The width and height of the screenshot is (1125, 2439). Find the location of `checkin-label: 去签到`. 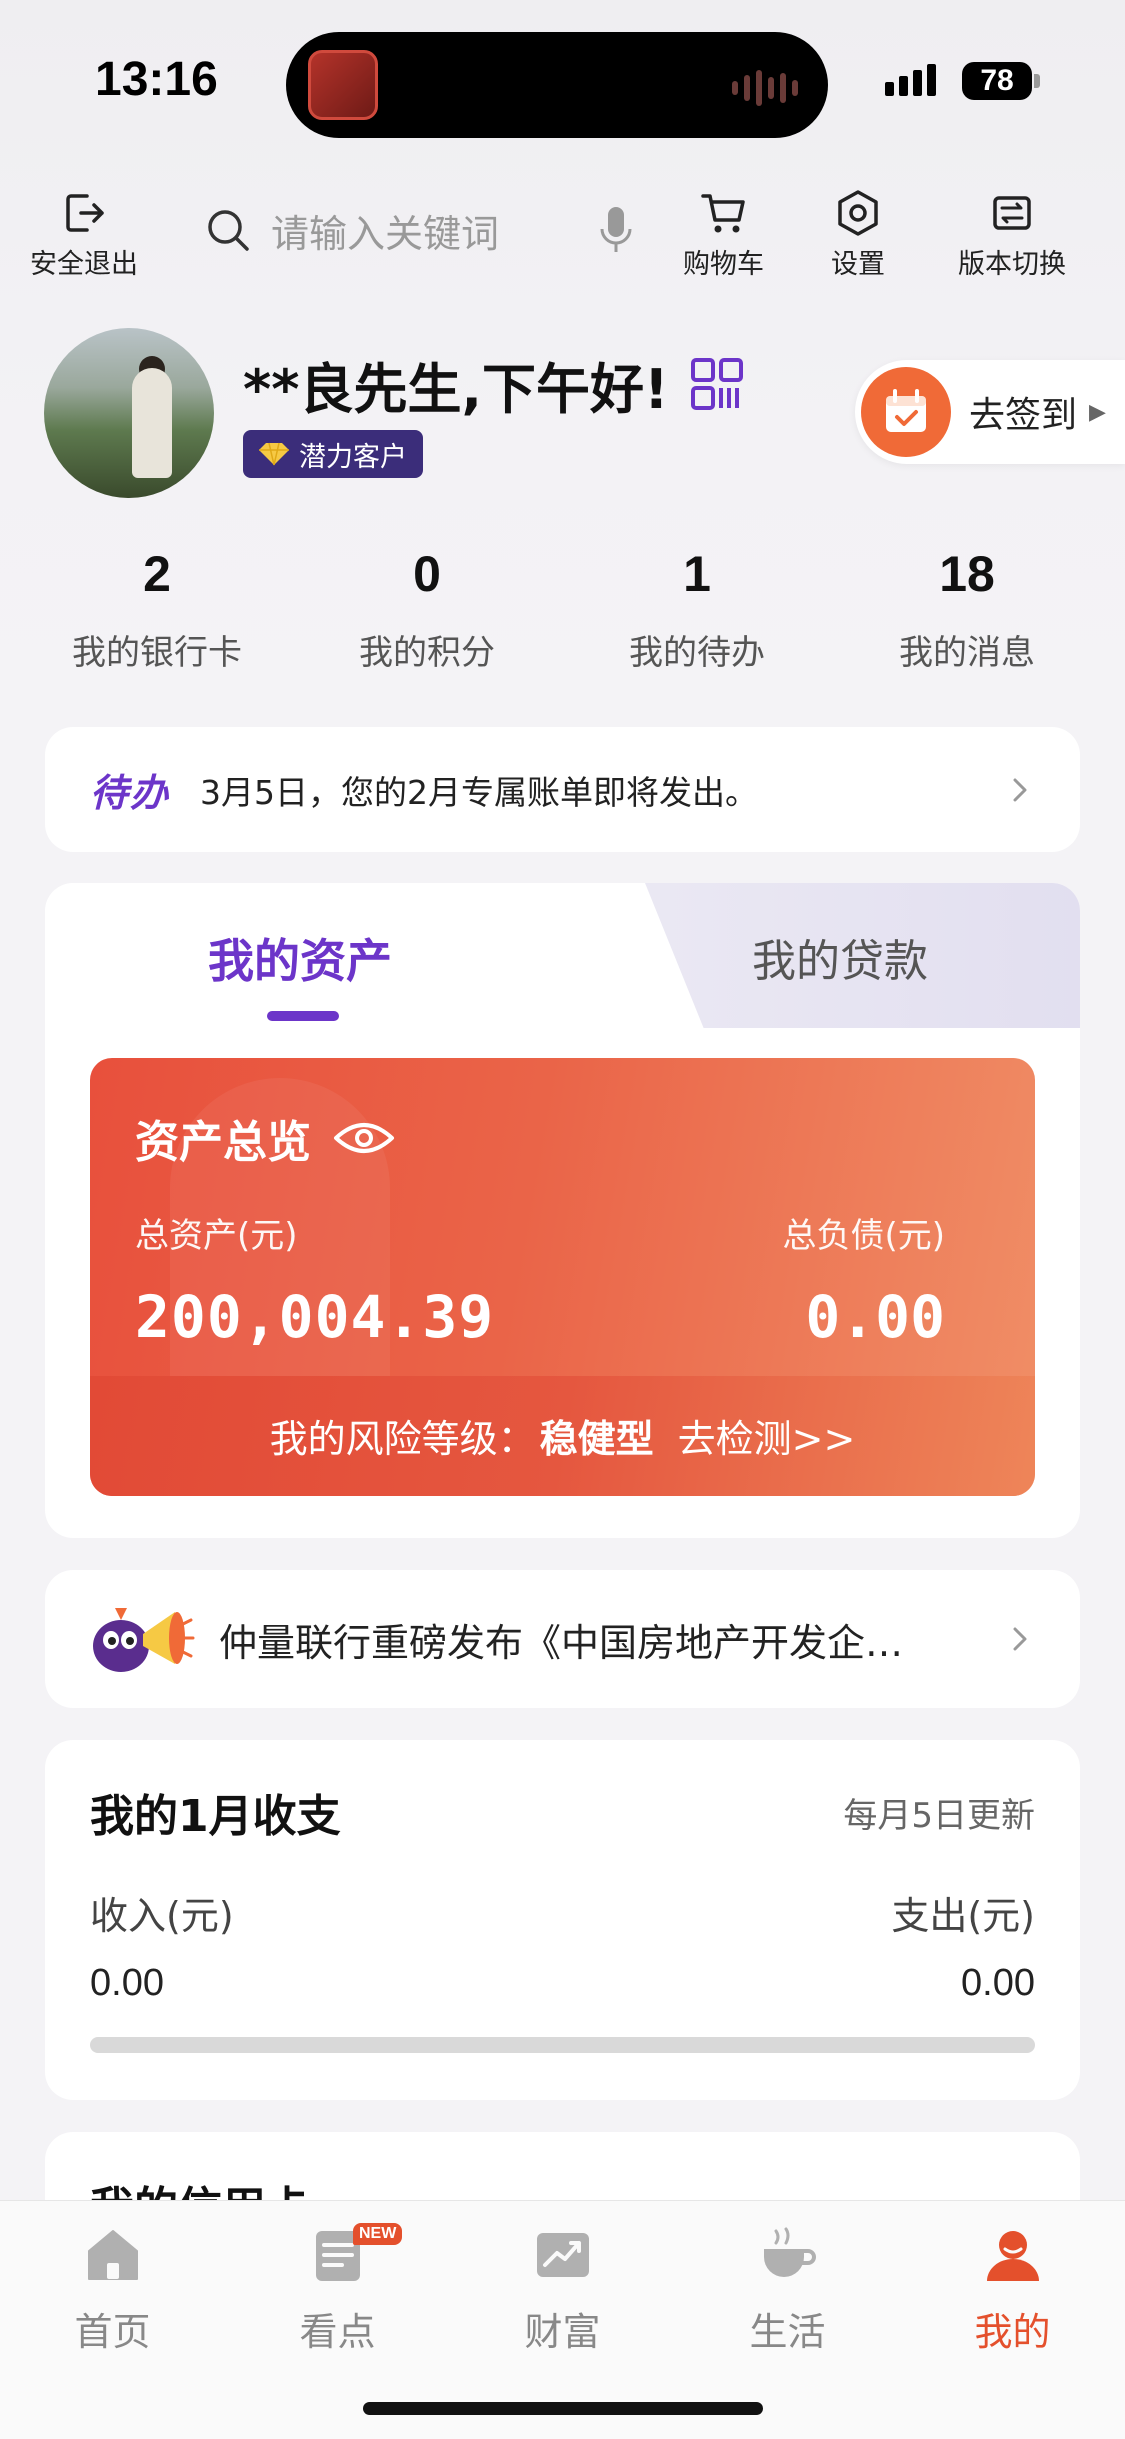

checkin-label: 去签到 is located at coordinates (1023, 415).